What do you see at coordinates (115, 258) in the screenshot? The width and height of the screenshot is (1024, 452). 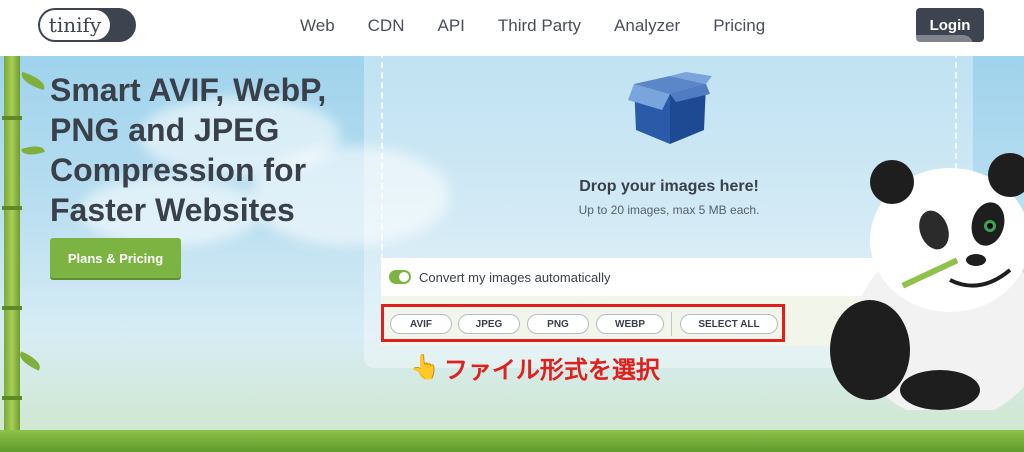 I see `plans-pricing-button: Plans & Pricing` at bounding box center [115, 258].